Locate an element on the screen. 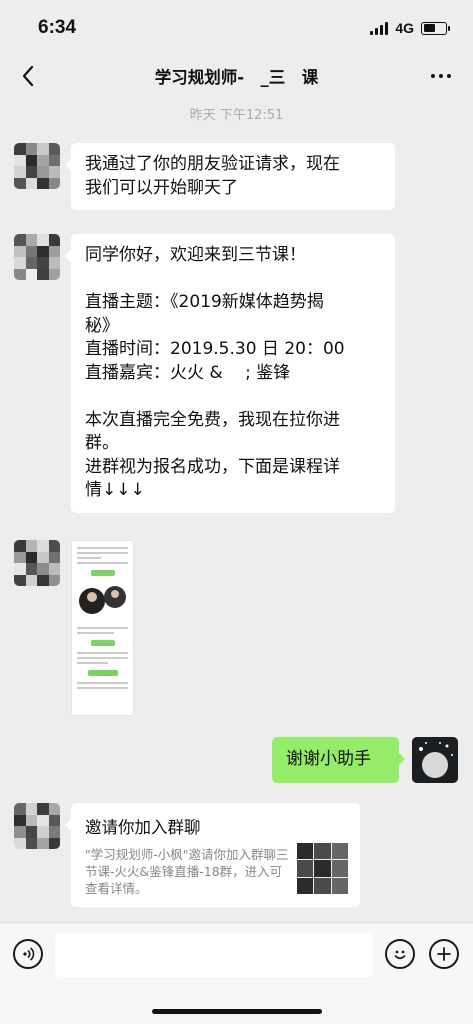  message-input is located at coordinates (214, 955).